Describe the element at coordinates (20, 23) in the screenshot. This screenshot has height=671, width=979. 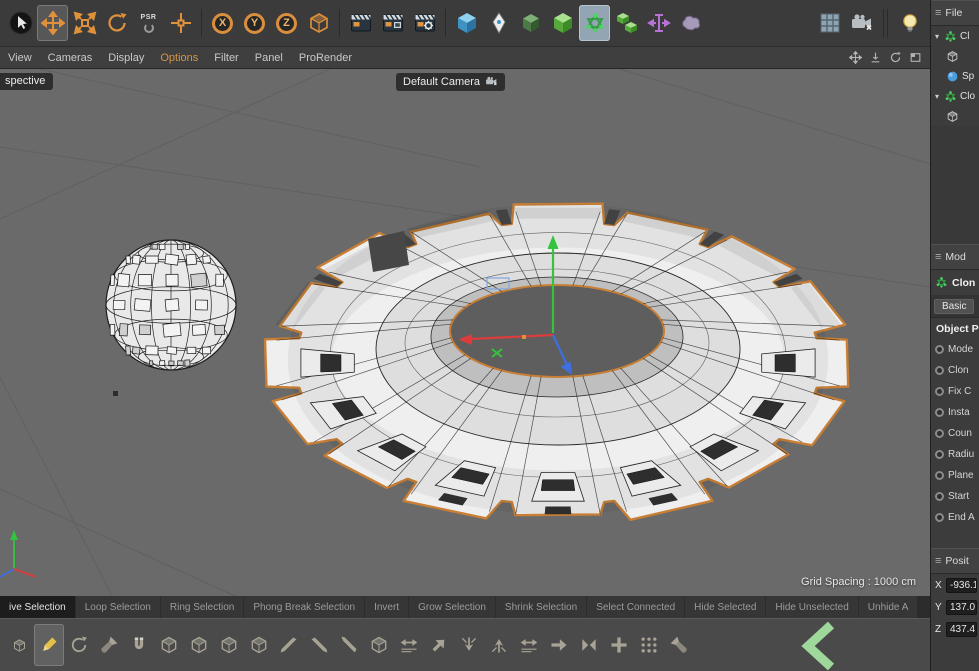
I see `live-selection-tool-button` at that location.